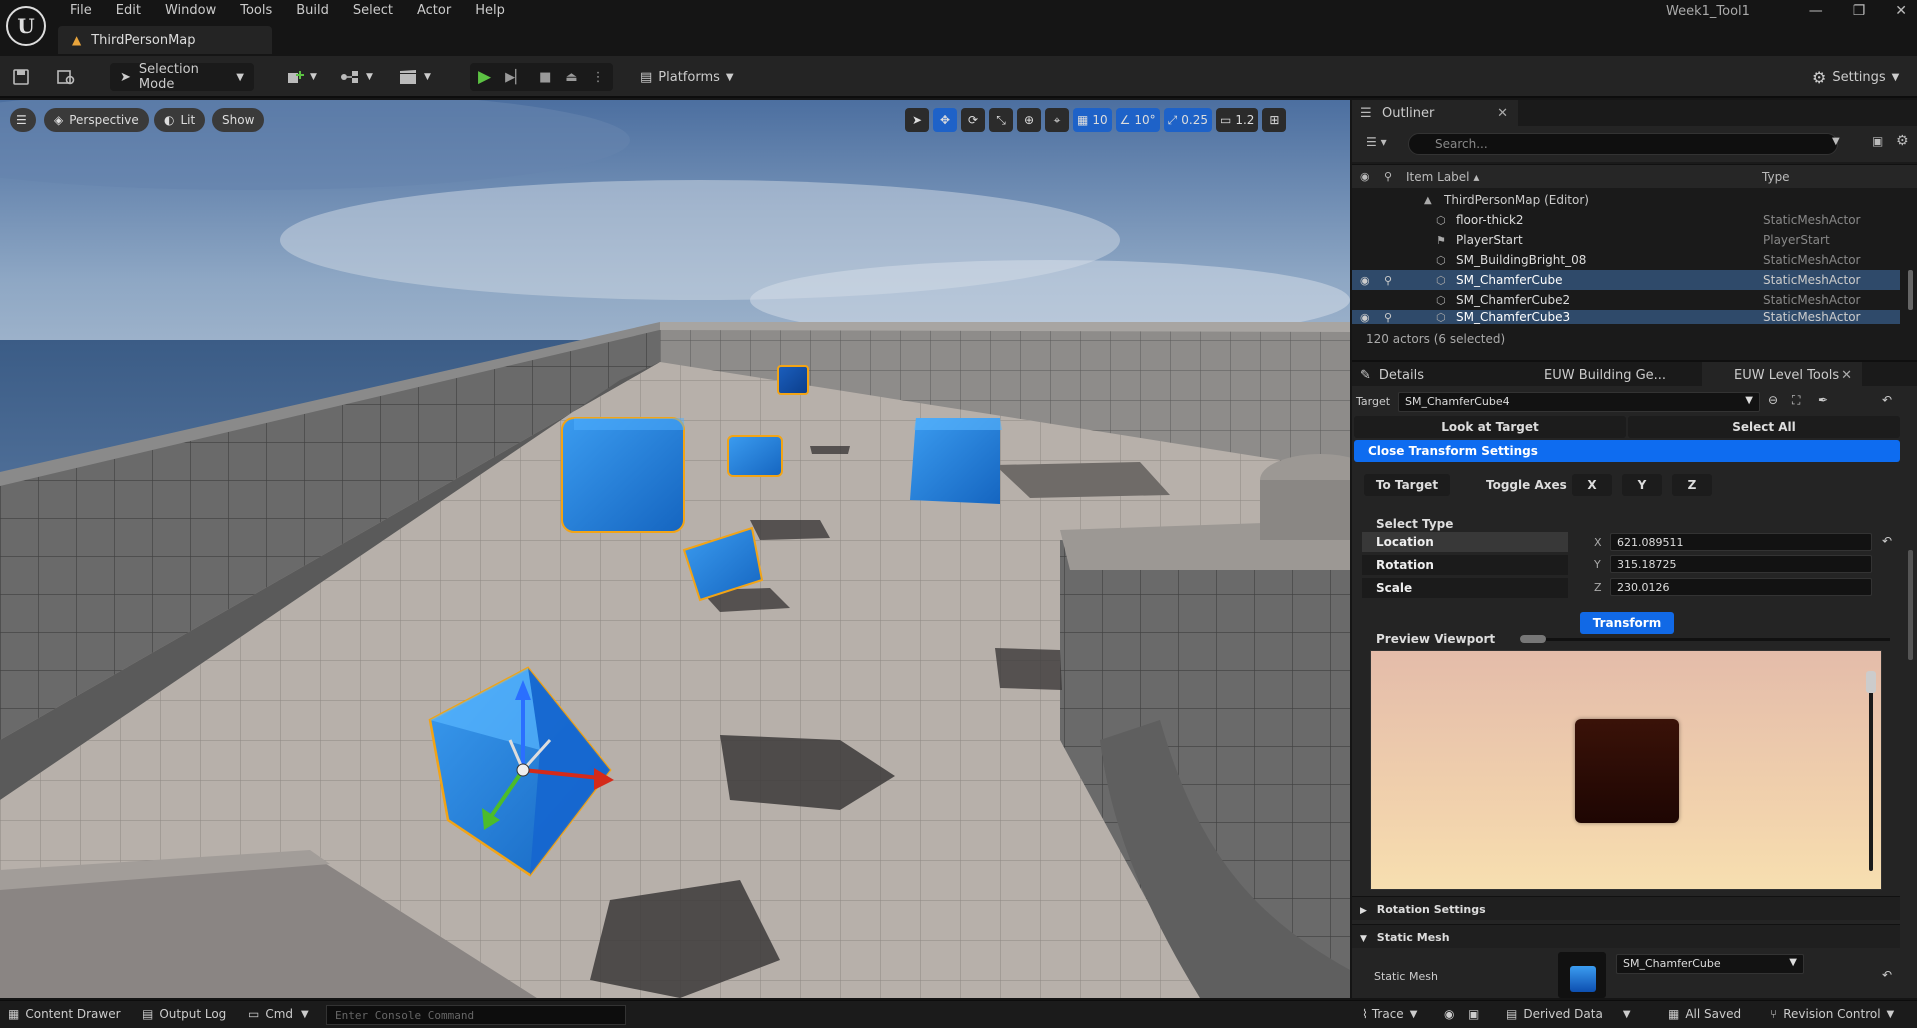 This screenshot has width=1917, height=1028. I want to click on translate-tool-icon: ✥, so click(945, 120).